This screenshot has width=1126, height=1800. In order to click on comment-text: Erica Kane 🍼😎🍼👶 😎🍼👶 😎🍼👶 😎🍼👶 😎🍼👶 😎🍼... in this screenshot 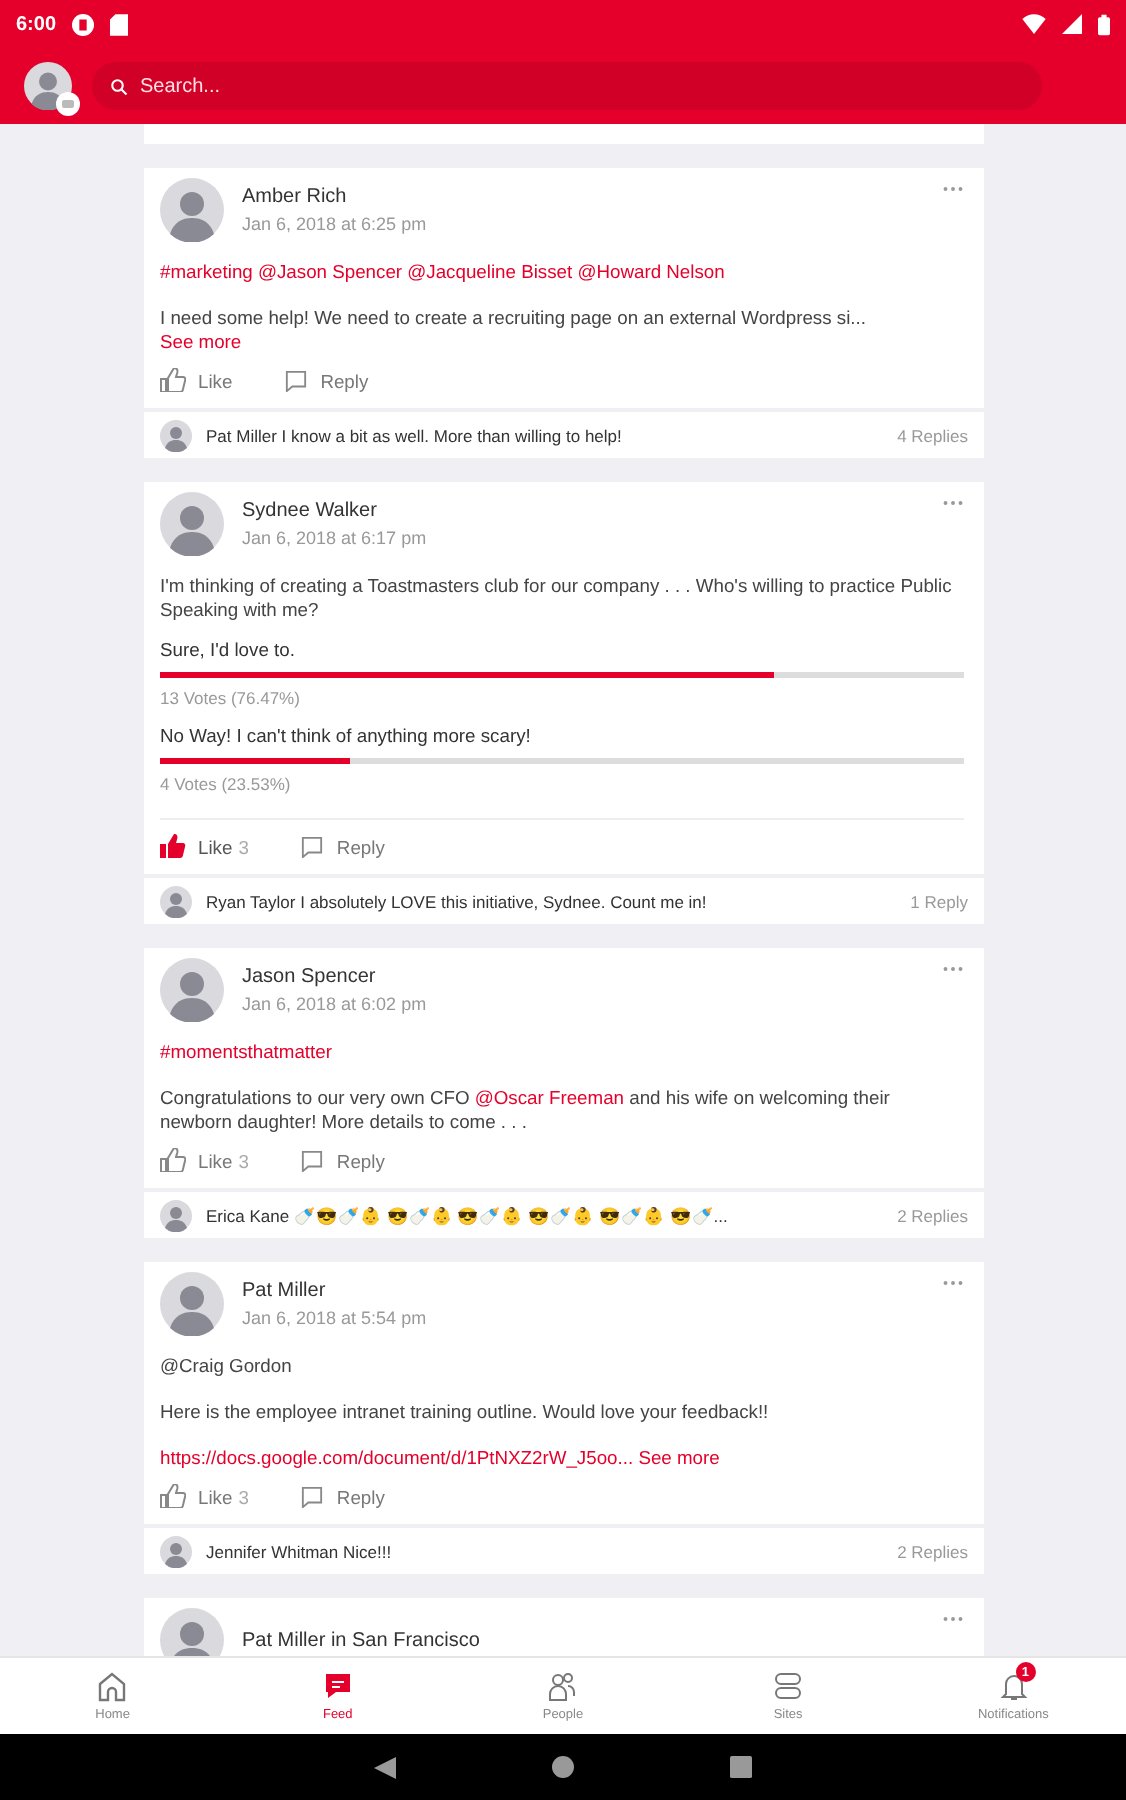, I will do `click(467, 1215)`.